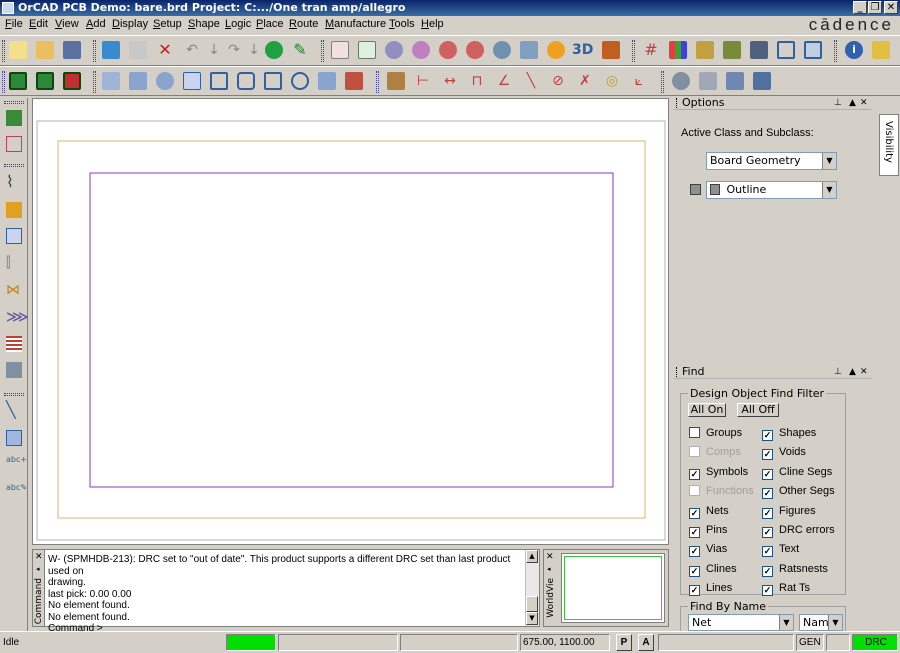 Image resolution: width=900 pixels, height=653 pixels. Describe the element at coordinates (421, 50) in the screenshot. I see `zoom-fit-icon` at that location.